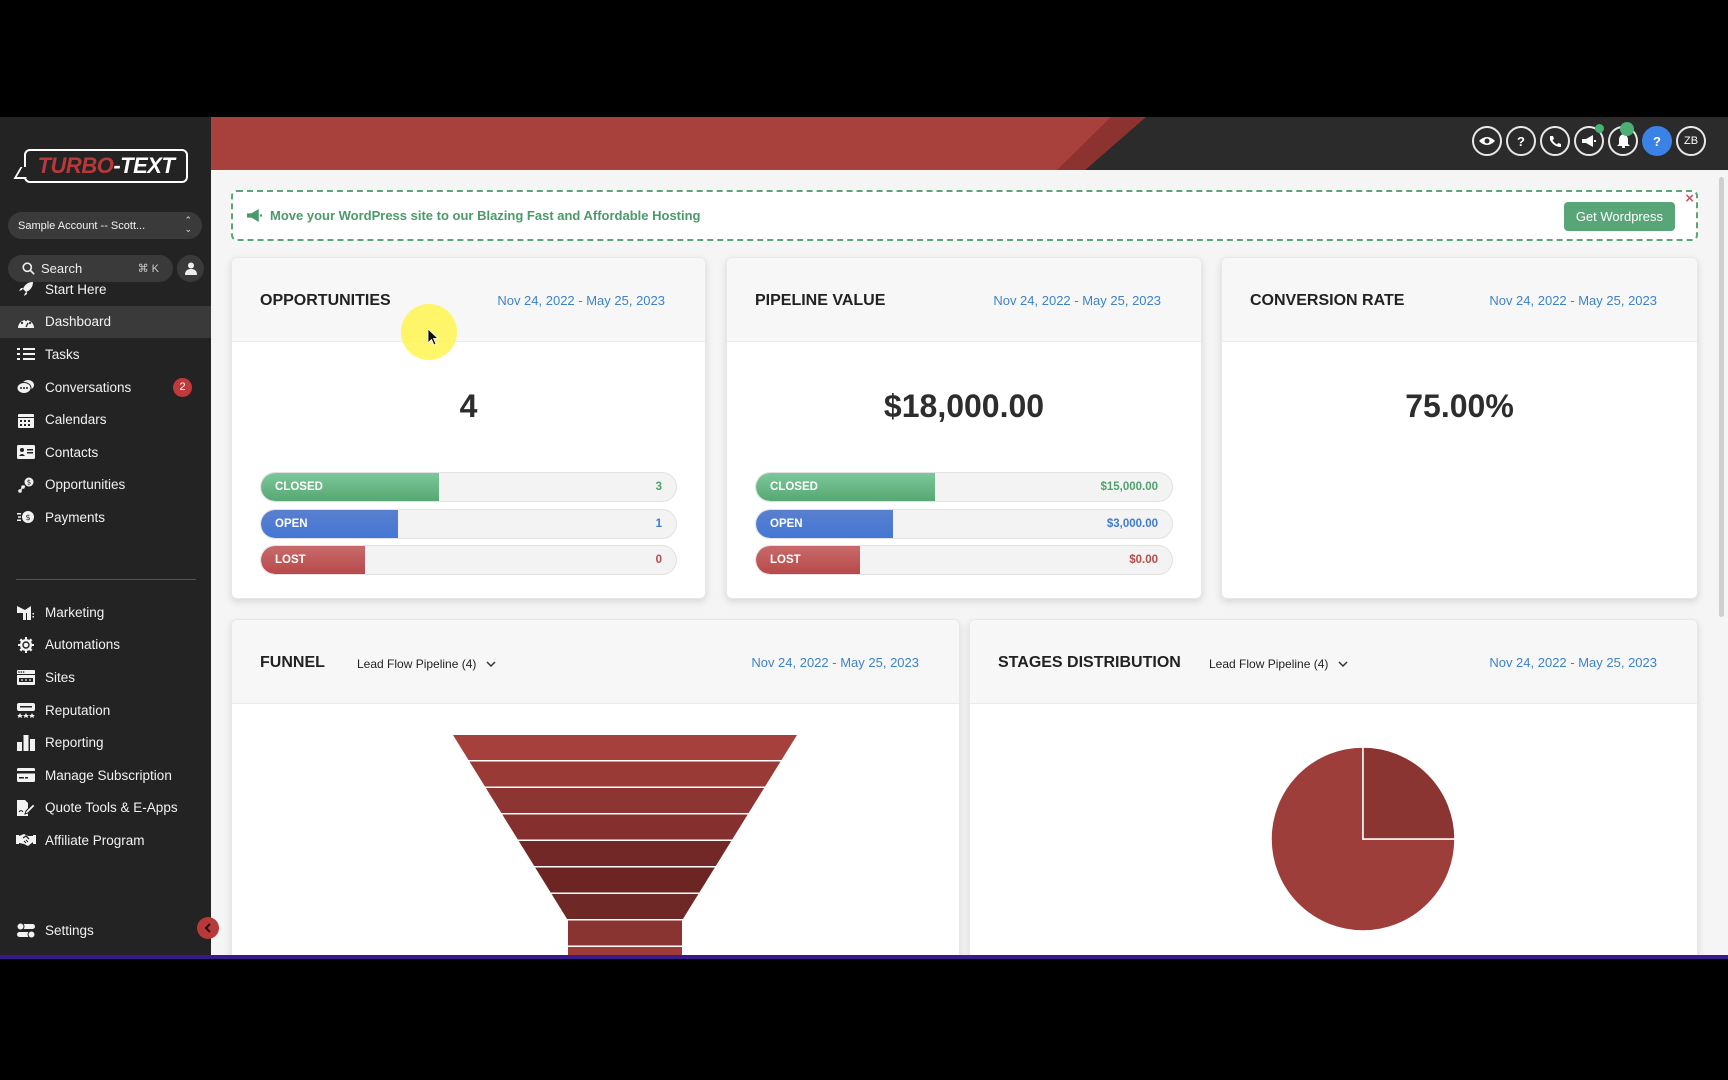  I want to click on sidebar-divider, so click(106, 579).